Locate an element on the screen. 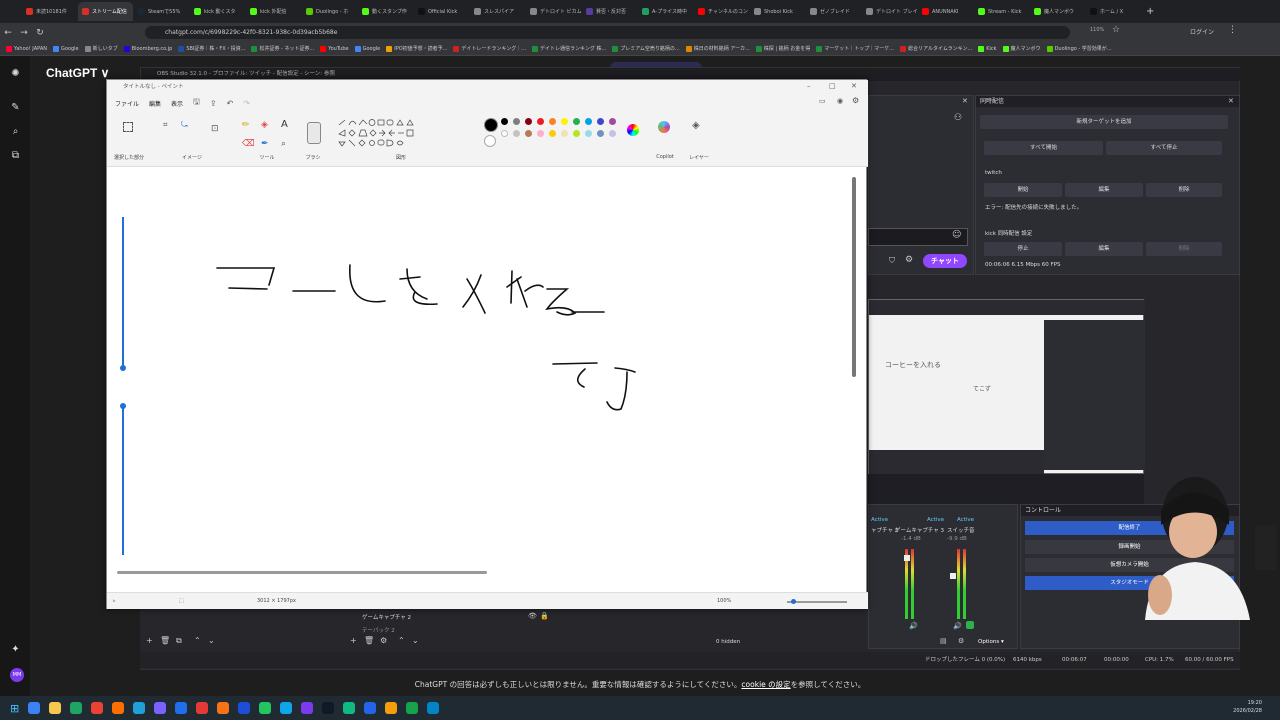 The image size is (1280, 720). user-settings-icon: ⚇ is located at coordinates (958, 118).